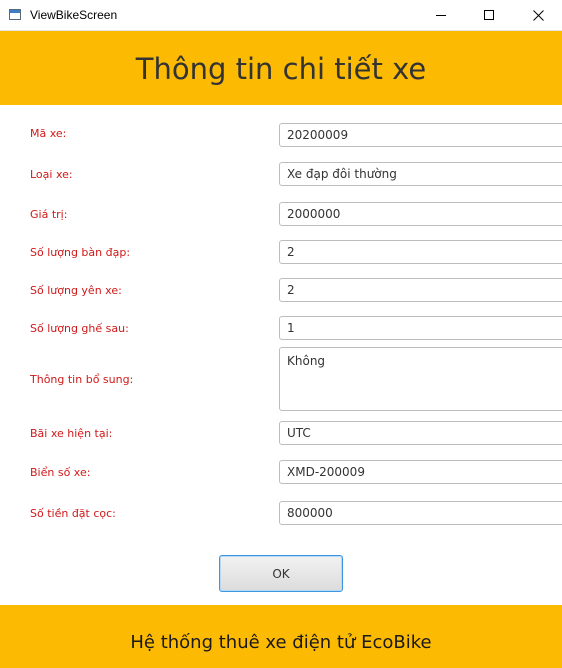 The width and height of the screenshot is (562, 668). Describe the element at coordinates (71, 433) in the screenshot. I see `current-dock-label: Bãi xe hiện tại:` at that location.